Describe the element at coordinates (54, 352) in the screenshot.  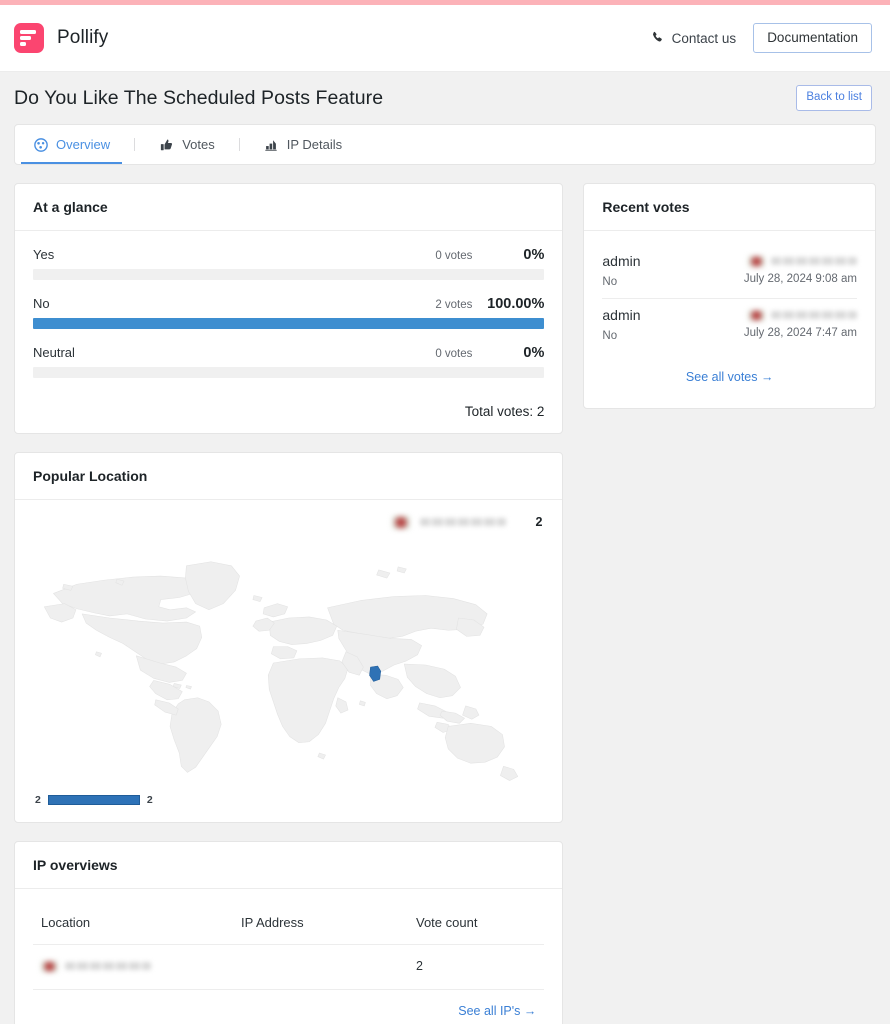
I see `glance-label: Neutral` at that location.